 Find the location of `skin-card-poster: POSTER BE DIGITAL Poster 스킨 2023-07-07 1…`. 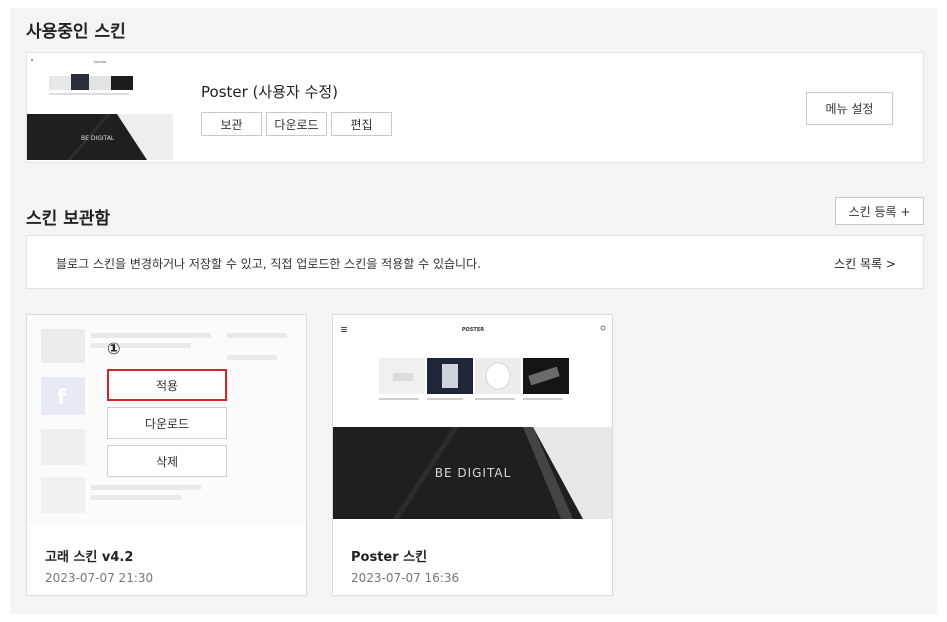

skin-card-poster: POSTER BE DIGITAL Poster 스킨 2023-07-07 1… is located at coordinates (472, 455).